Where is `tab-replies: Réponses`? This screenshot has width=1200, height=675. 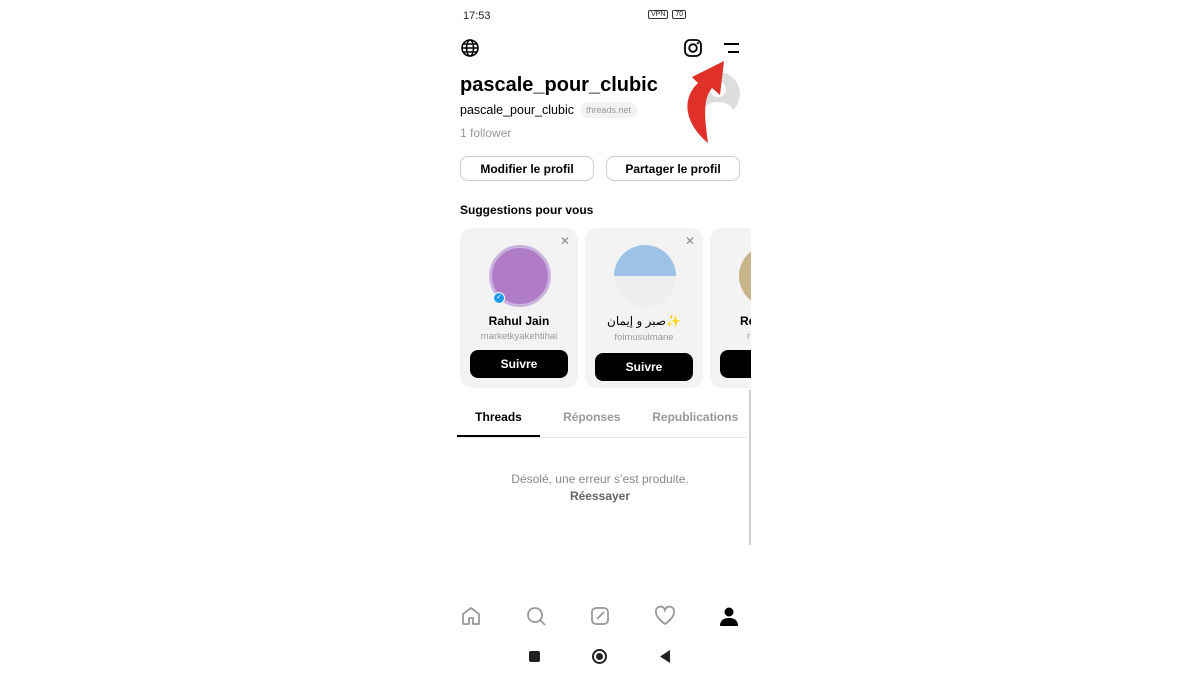 tab-replies: Réponses is located at coordinates (592, 420).